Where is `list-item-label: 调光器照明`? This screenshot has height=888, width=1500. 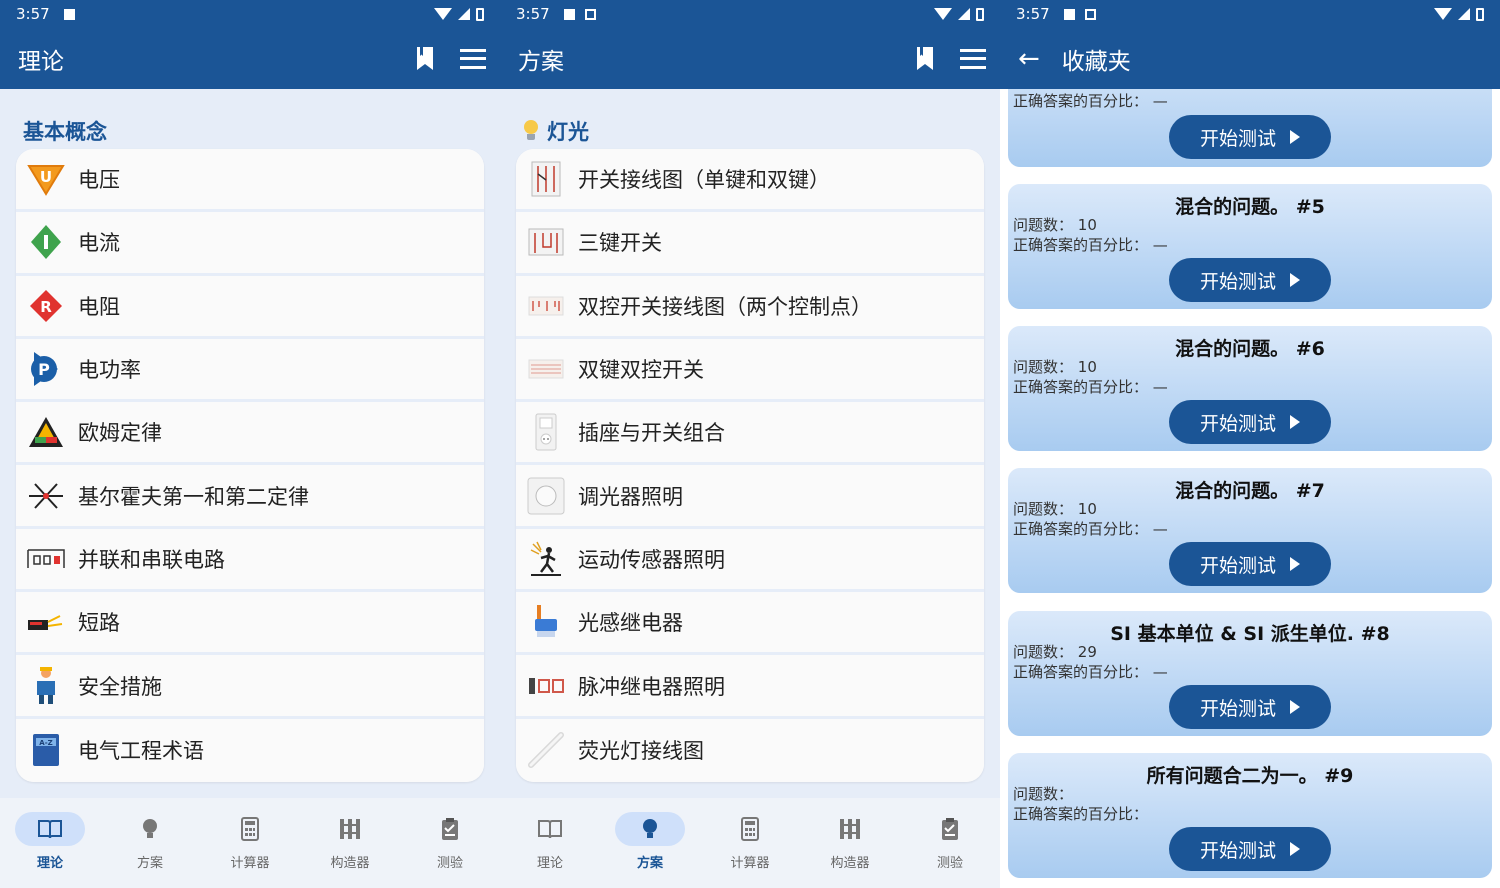 list-item-label: 调光器照明 is located at coordinates (630, 496).